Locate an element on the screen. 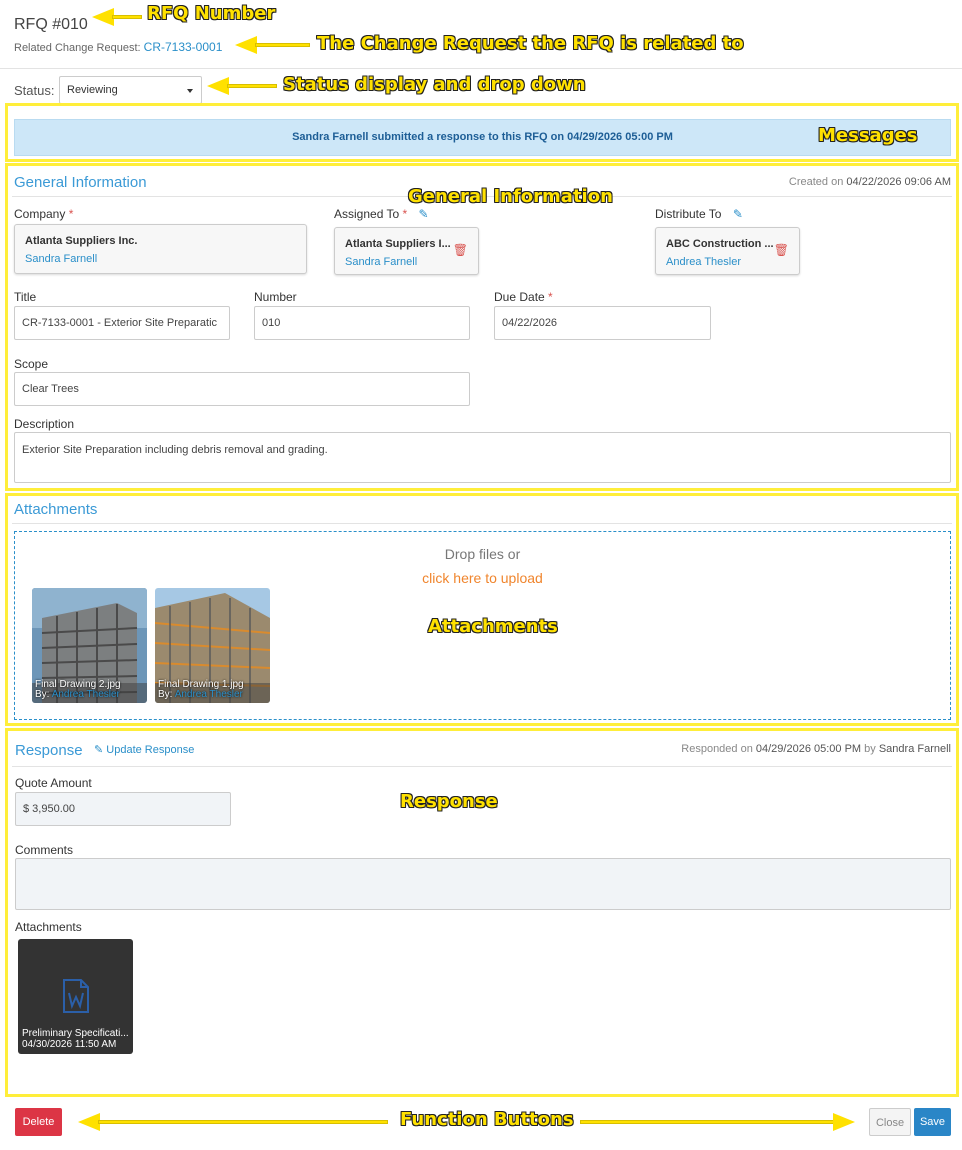 Image resolution: width=962 pixels, height=1150 pixels. status-value: Reviewing is located at coordinates (92, 90).